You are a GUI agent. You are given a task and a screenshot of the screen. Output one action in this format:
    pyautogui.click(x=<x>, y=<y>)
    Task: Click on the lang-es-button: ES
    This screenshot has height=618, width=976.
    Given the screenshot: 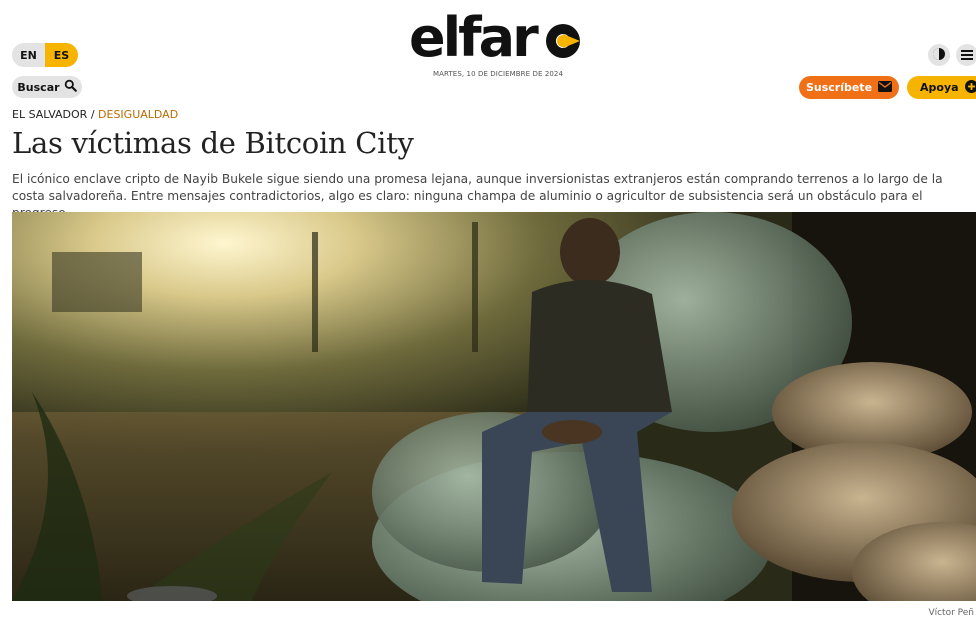 What is the action you would take?
    pyautogui.click(x=61, y=55)
    